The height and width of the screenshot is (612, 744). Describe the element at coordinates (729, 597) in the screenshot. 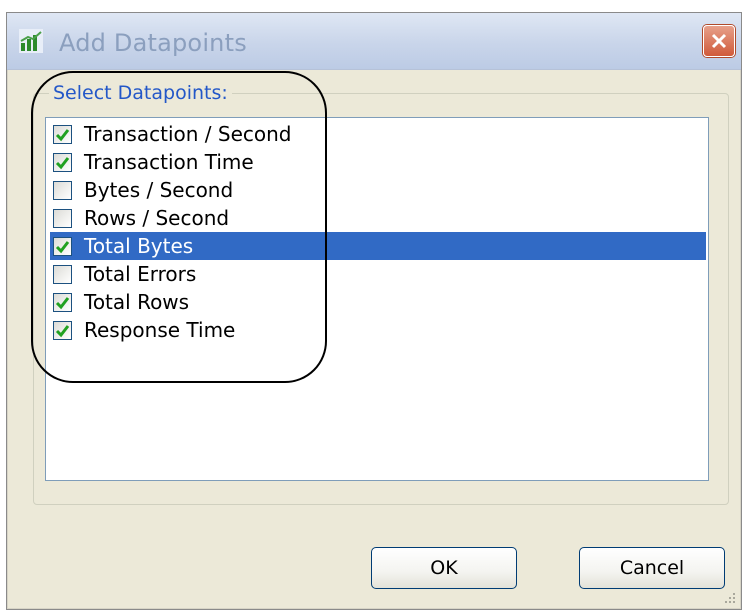

I see `resize-grip-icon` at that location.